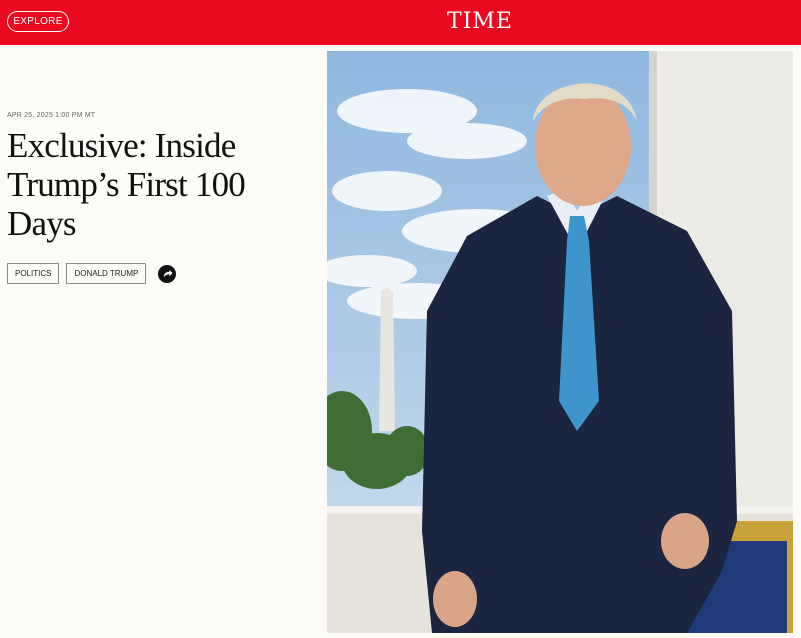 Image resolution: width=801 pixels, height=638 pixels. Describe the element at coordinates (106, 273) in the screenshot. I see `tag-donald-trump: DONALD TRUMP` at that location.